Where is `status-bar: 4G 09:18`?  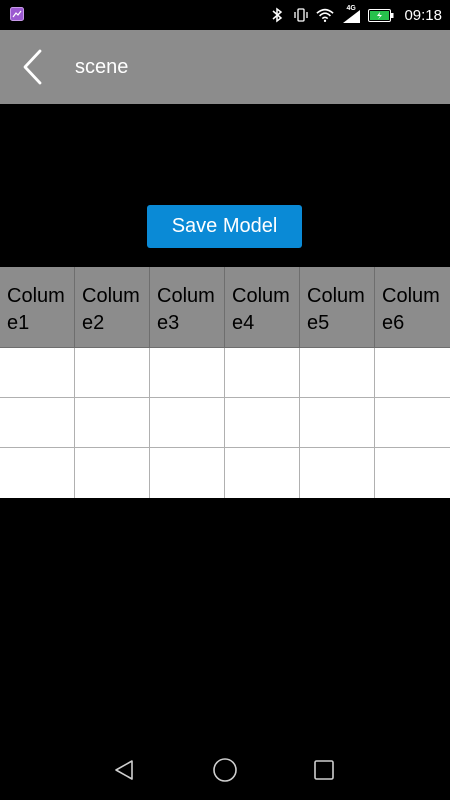 status-bar: 4G 09:18 is located at coordinates (225, 15).